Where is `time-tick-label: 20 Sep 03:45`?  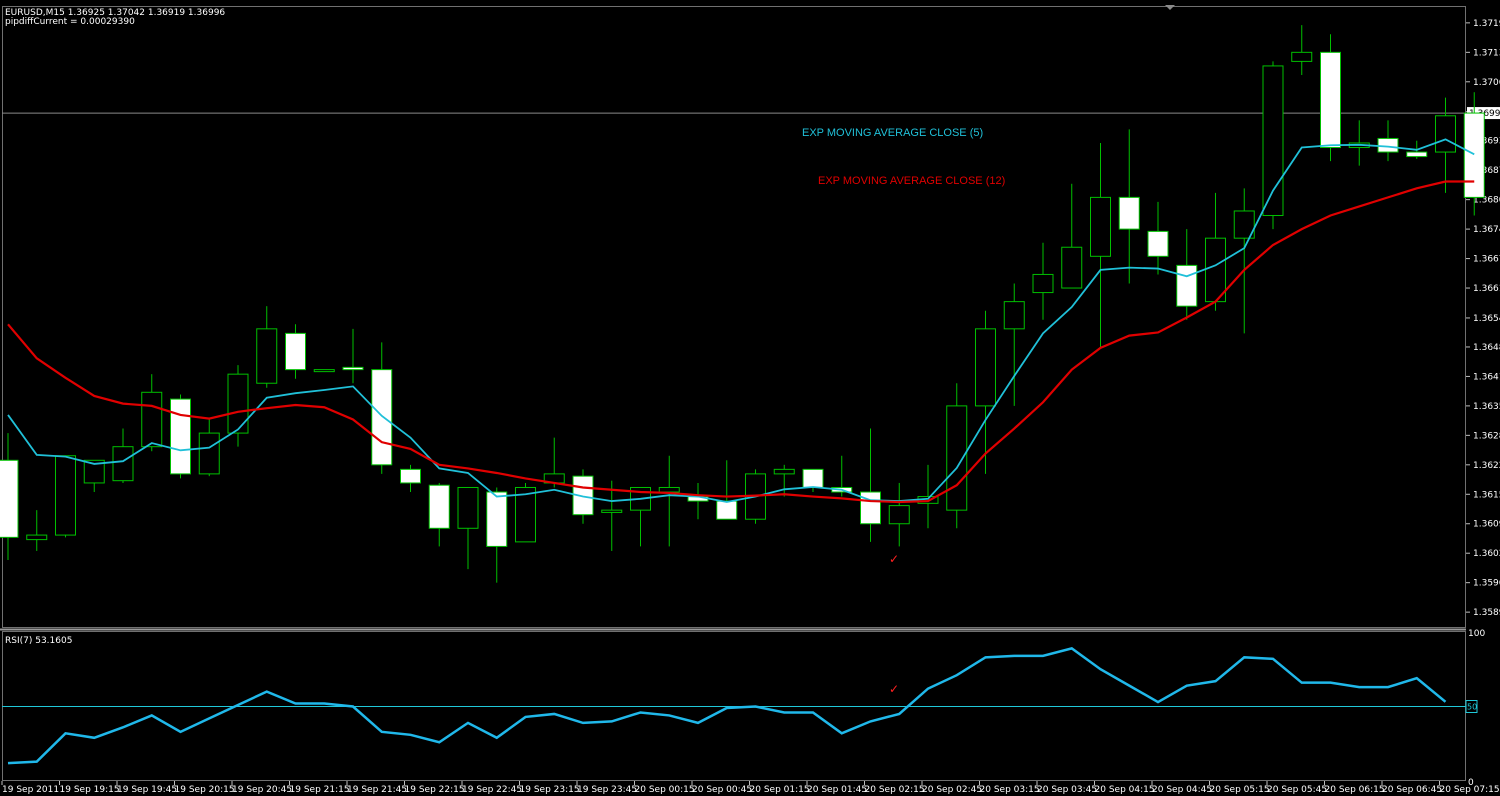
time-tick-label: 20 Sep 03:45 is located at coordinates (1067, 790).